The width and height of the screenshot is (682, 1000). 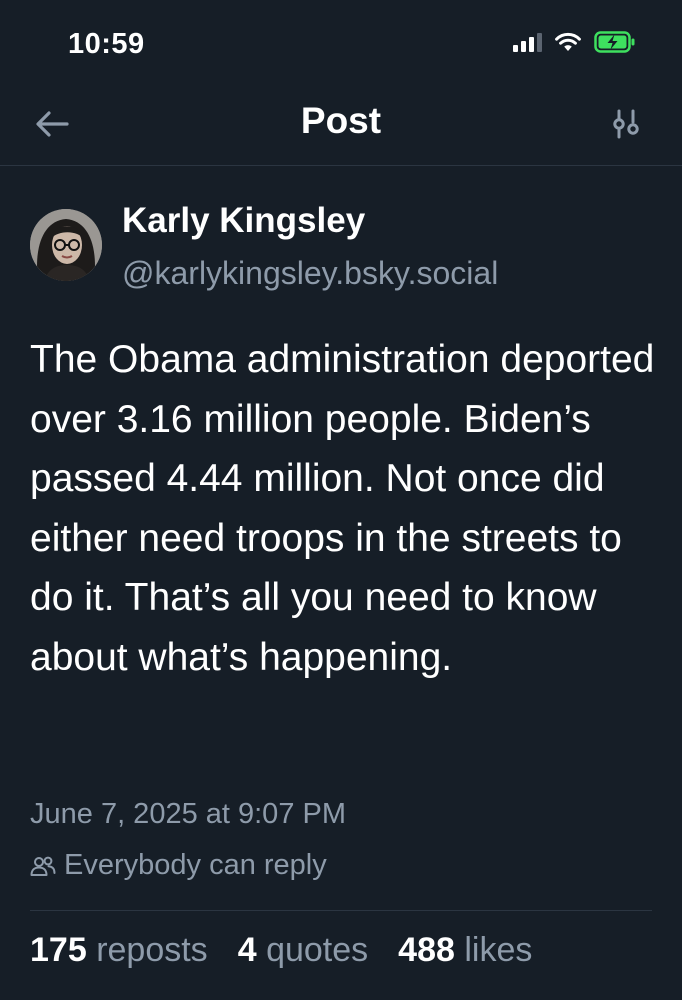 What do you see at coordinates (317, 950) in the screenshot?
I see `quotes-label: quotes` at bounding box center [317, 950].